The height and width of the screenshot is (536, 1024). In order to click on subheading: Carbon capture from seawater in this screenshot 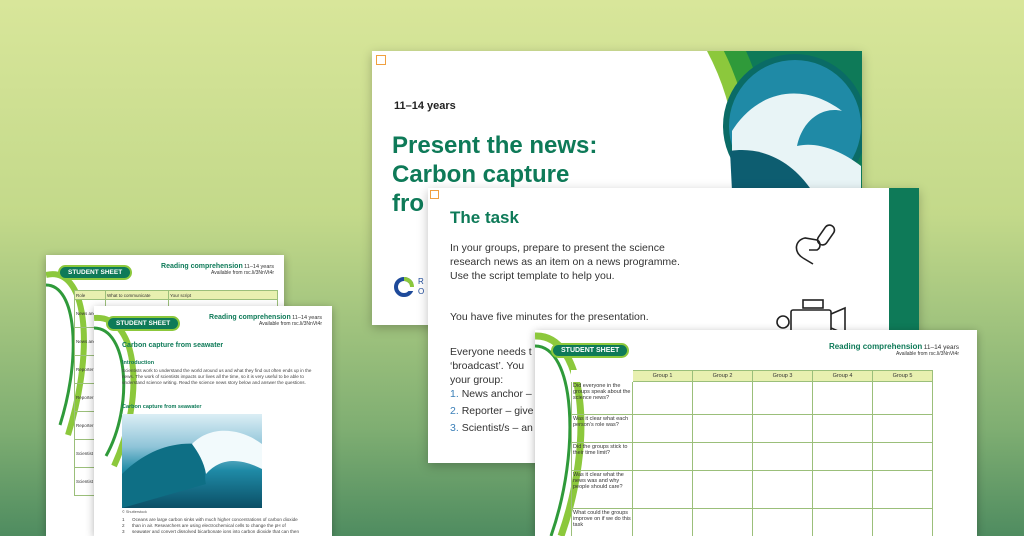, I will do `click(162, 407)`.